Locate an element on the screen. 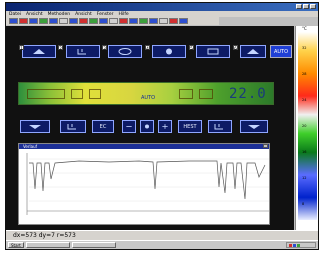 The height and width of the screenshot is (253, 324). scale-tick: 28 is located at coordinates (304, 74).